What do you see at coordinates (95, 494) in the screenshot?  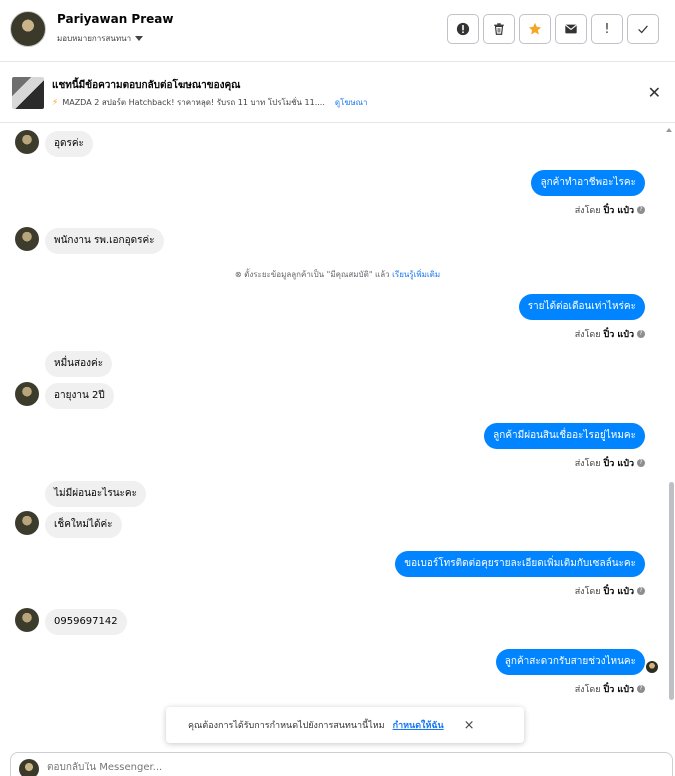 I see `incoming-message: ไม่มีผ่อนอะไรนะคะ` at bounding box center [95, 494].